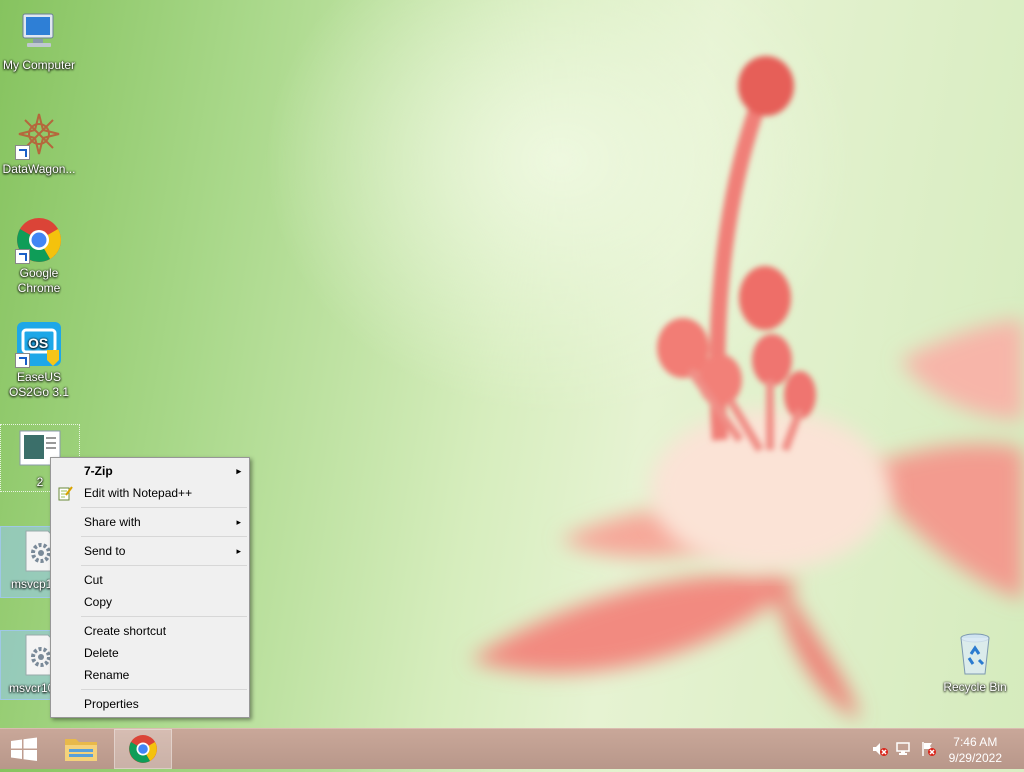  I want to click on menu-item-rename: Rename, so click(150, 675).